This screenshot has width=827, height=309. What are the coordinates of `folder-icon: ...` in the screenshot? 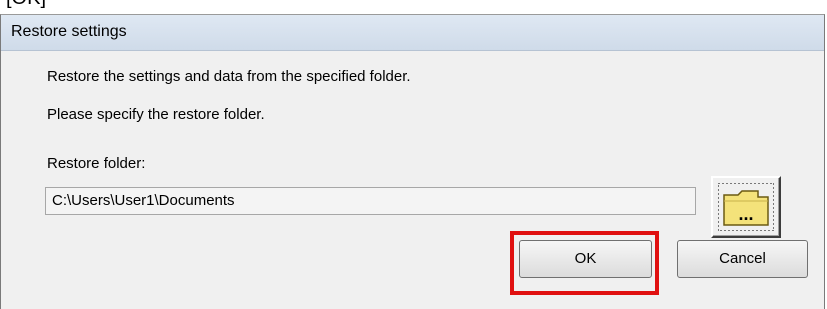 It's located at (746, 207).